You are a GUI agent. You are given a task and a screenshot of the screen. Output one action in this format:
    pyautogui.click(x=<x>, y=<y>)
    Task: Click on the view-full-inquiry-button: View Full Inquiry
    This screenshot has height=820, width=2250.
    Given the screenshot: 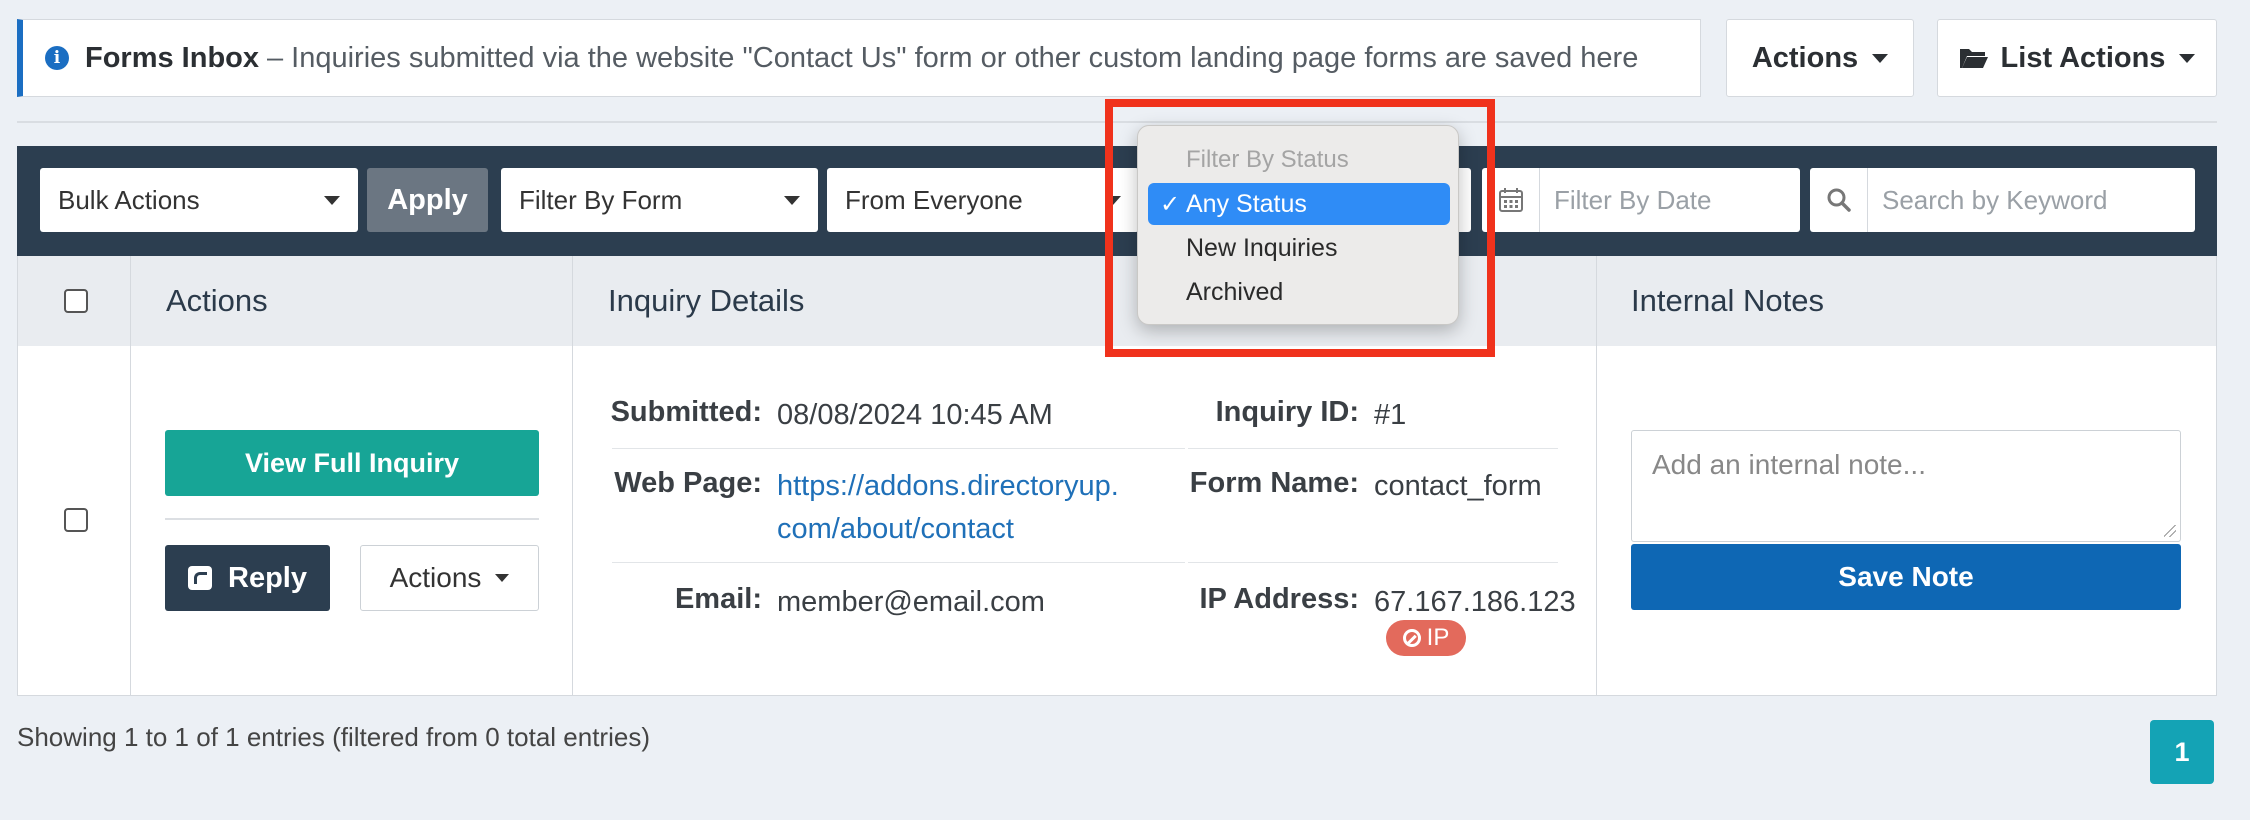 What is the action you would take?
    pyautogui.click(x=352, y=463)
    